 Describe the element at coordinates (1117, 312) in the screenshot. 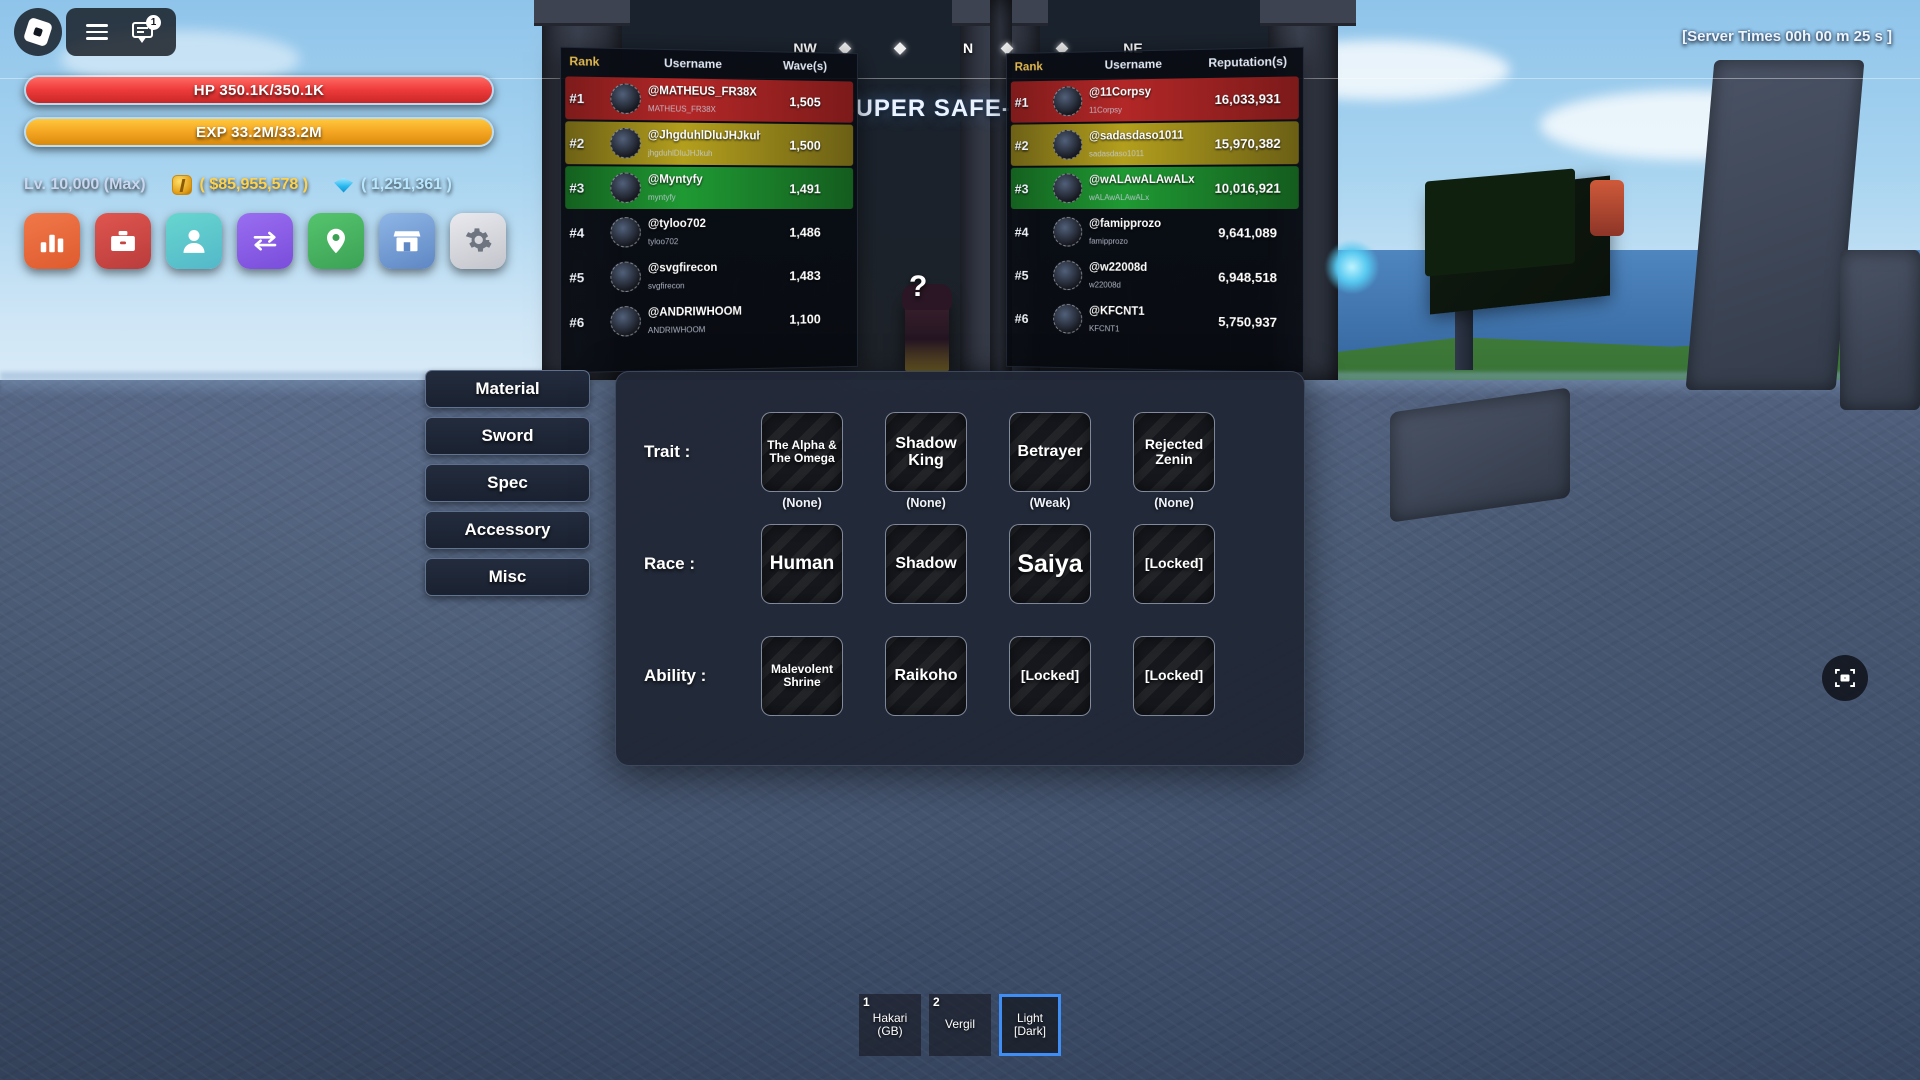

I see `row-display-name: @KFCNT1` at that location.